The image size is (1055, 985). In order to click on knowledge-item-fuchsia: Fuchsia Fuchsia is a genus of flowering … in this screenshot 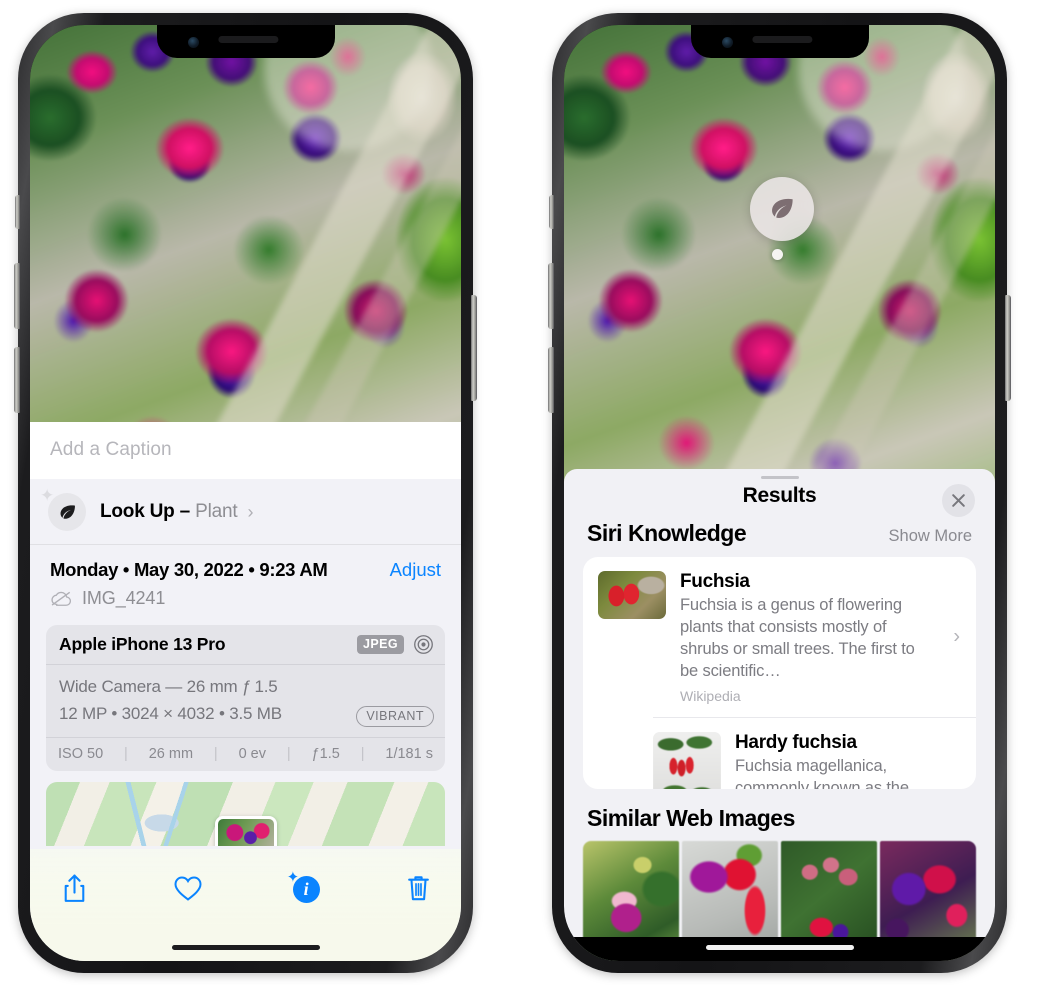, I will do `click(779, 637)`.